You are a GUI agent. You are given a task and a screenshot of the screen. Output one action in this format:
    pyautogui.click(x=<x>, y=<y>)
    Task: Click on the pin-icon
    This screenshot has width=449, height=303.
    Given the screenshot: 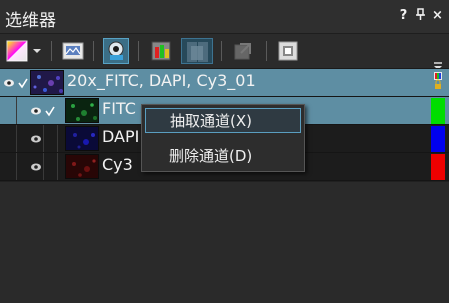 What is the action you would take?
    pyautogui.click(x=420, y=14)
    